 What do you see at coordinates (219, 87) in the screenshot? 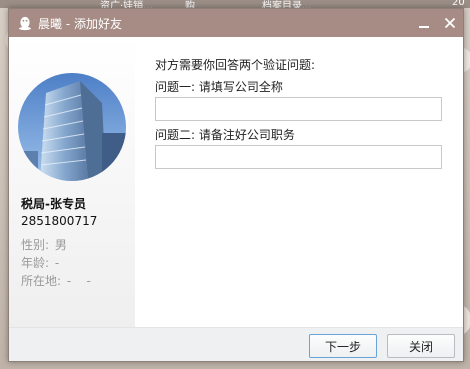
I see `question-one-label: 问题一: 请填写公司全称` at bounding box center [219, 87].